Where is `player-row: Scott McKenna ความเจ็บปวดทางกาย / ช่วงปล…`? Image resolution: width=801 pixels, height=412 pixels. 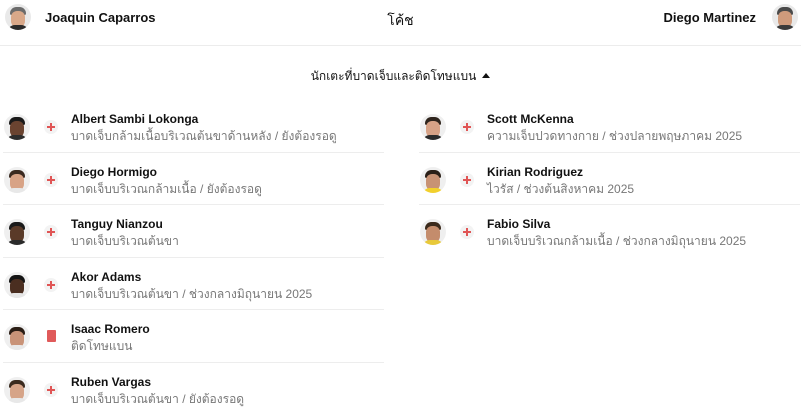
player-row: Scott McKenna ความเจ็บปวดทางกาย / ช่วงปล… is located at coordinates (609, 126).